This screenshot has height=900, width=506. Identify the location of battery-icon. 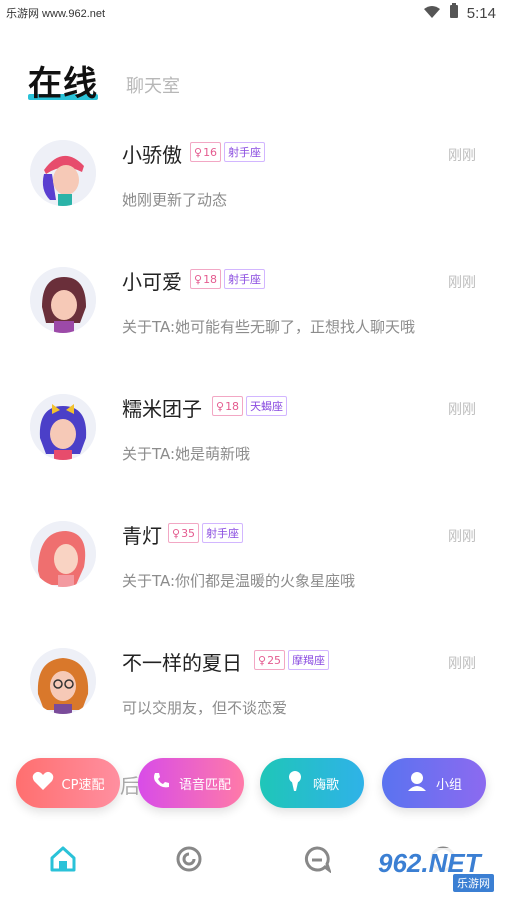
(454, 13).